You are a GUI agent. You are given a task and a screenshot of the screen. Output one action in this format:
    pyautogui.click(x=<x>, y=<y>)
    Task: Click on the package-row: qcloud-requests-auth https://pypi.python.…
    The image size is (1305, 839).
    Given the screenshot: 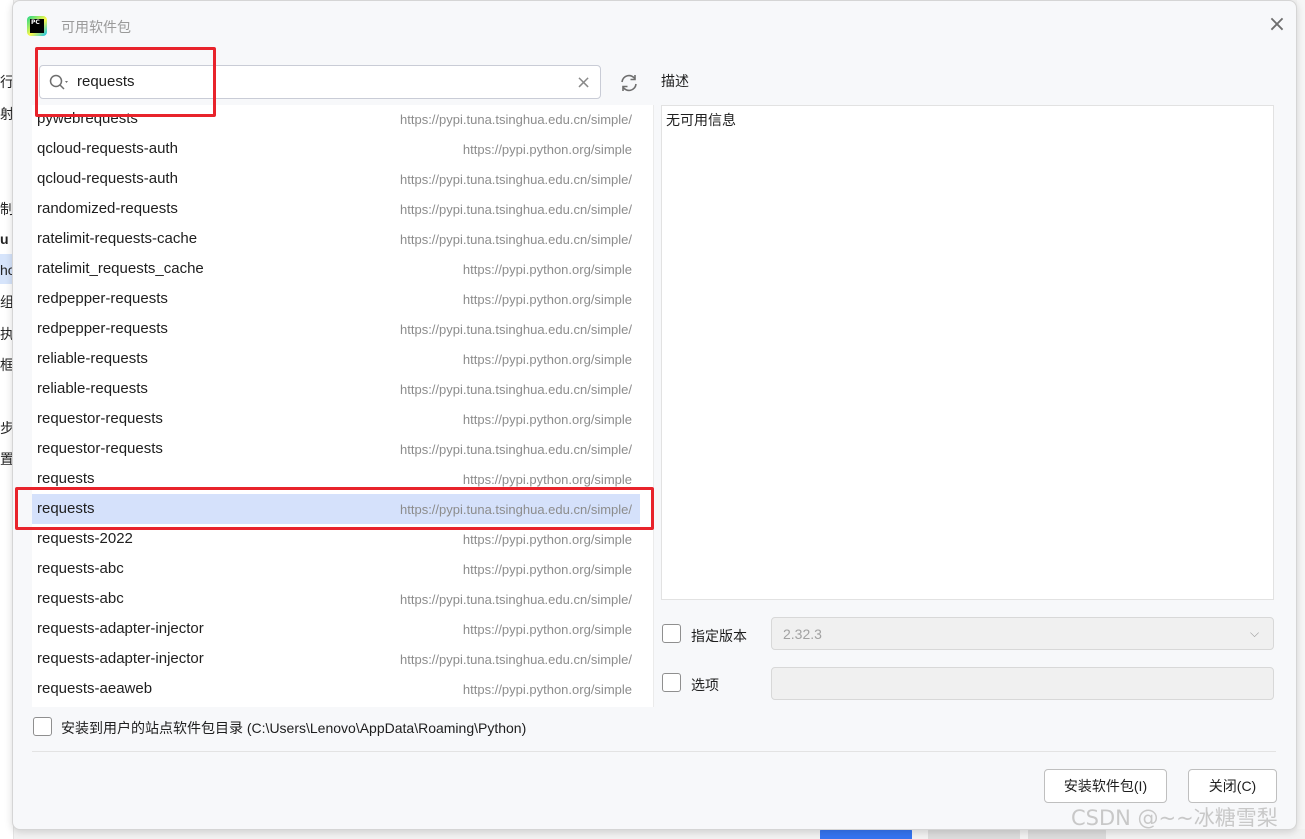 What is the action you would take?
    pyautogui.click(x=336, y=149)
    